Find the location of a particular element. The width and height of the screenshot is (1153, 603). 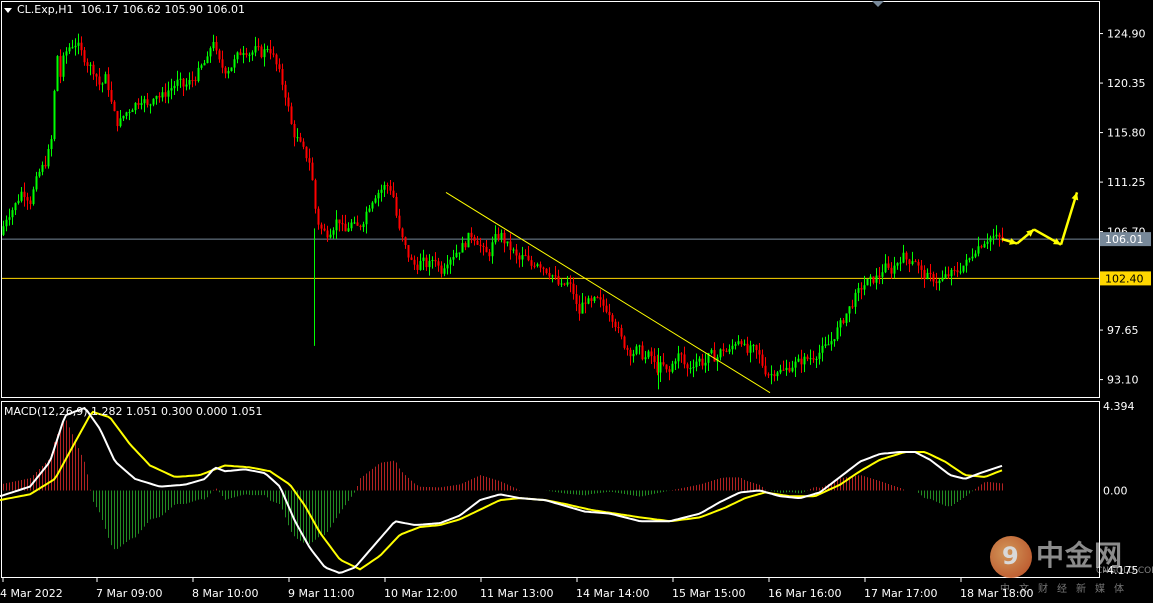

logo-tagline: 中文财经新媒体 is located at coordinates (1066, 589).